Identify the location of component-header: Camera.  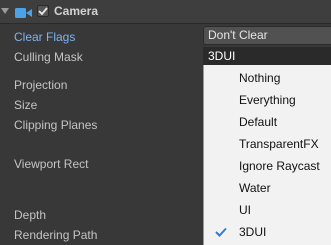
(165, 12).